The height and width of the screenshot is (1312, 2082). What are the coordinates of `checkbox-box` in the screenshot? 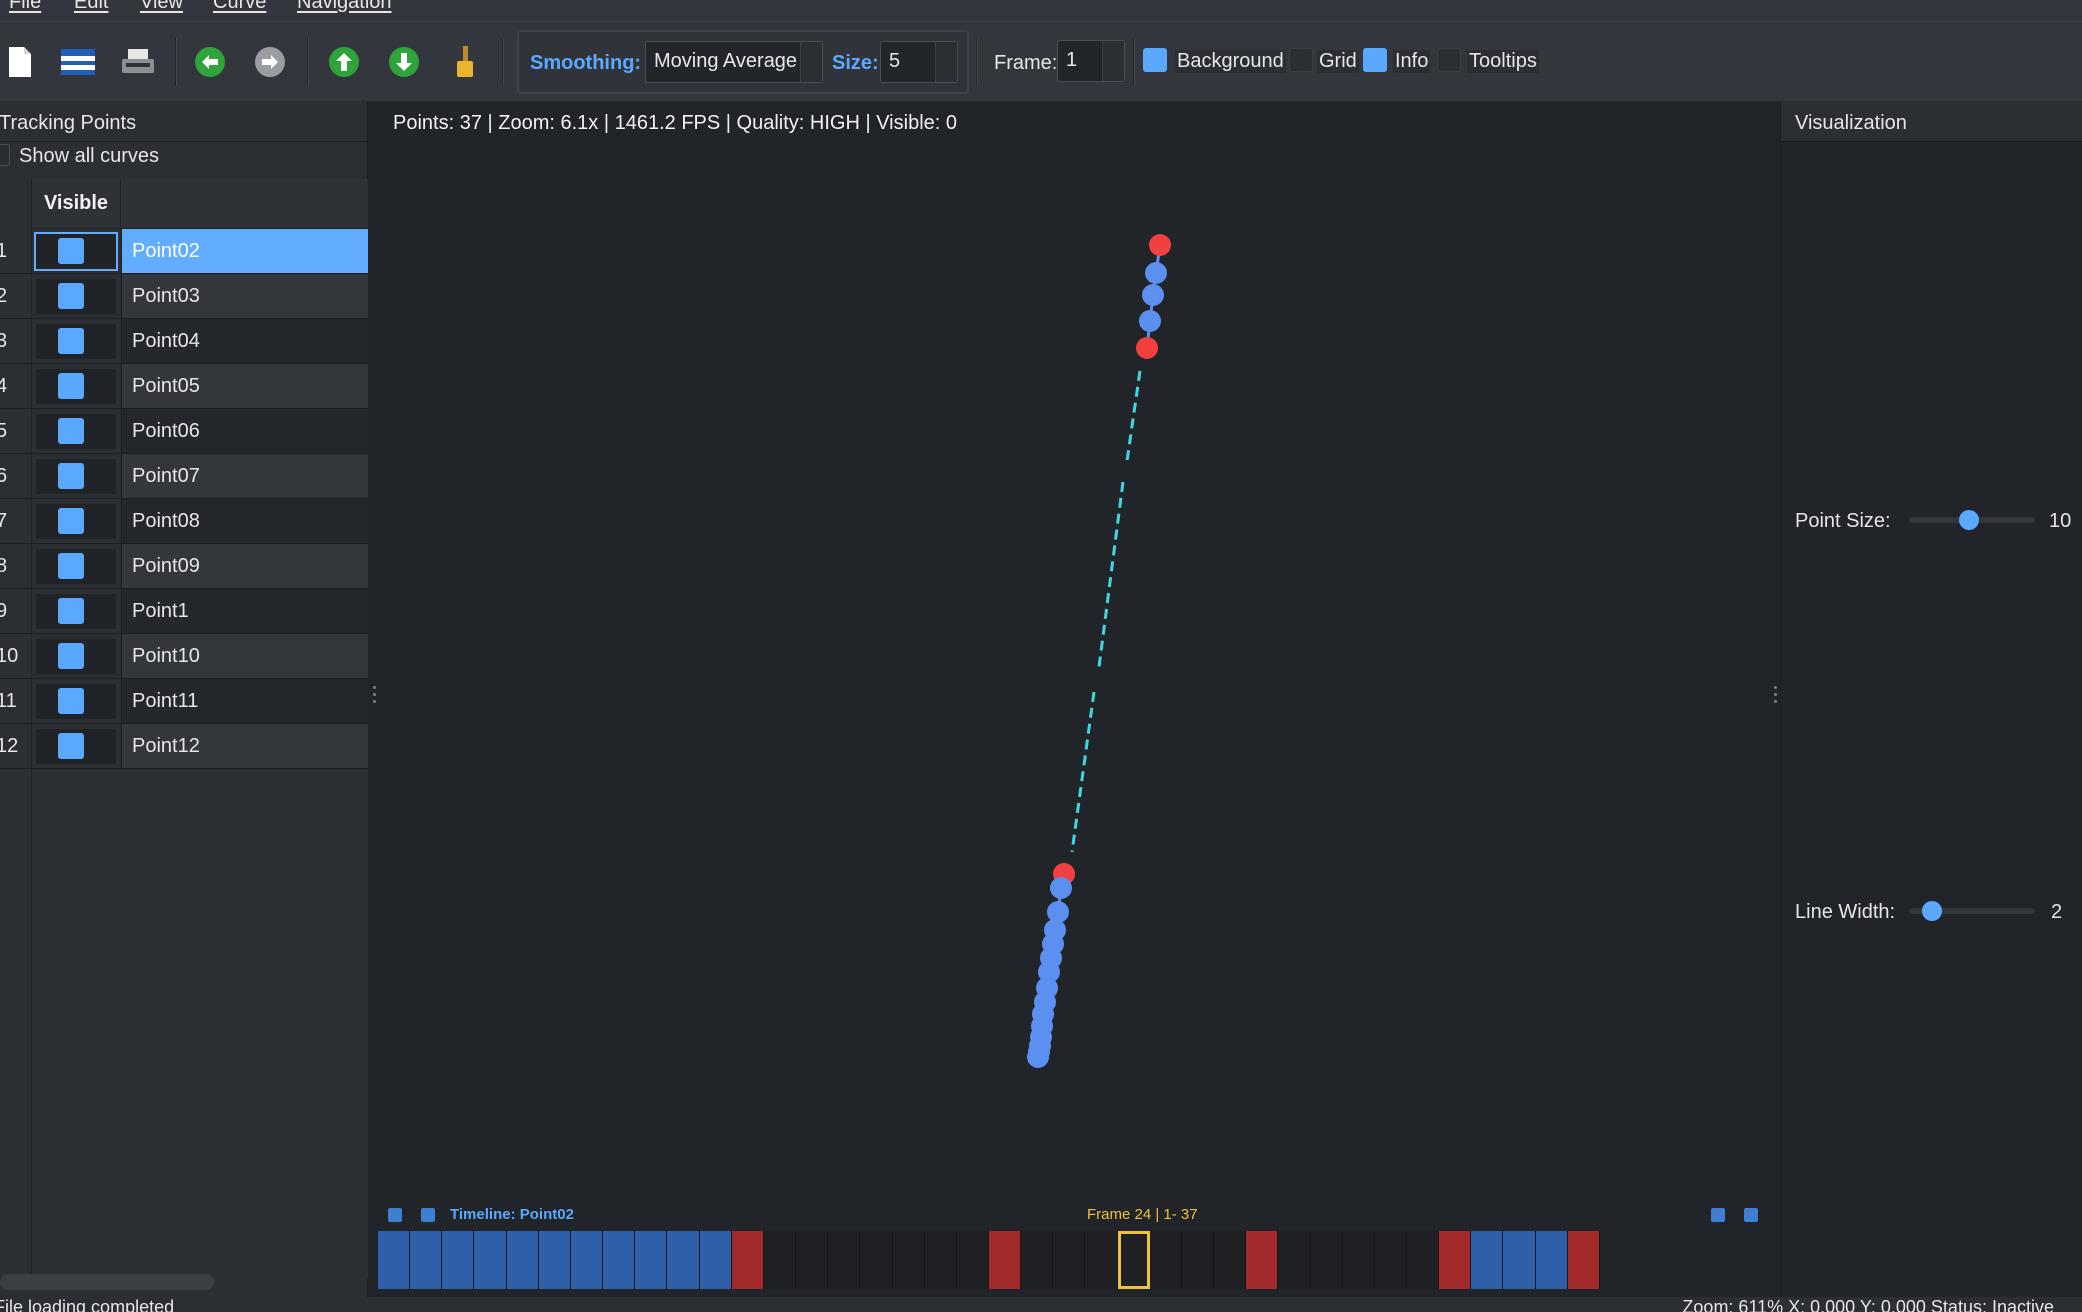 It's located at (5, 155).